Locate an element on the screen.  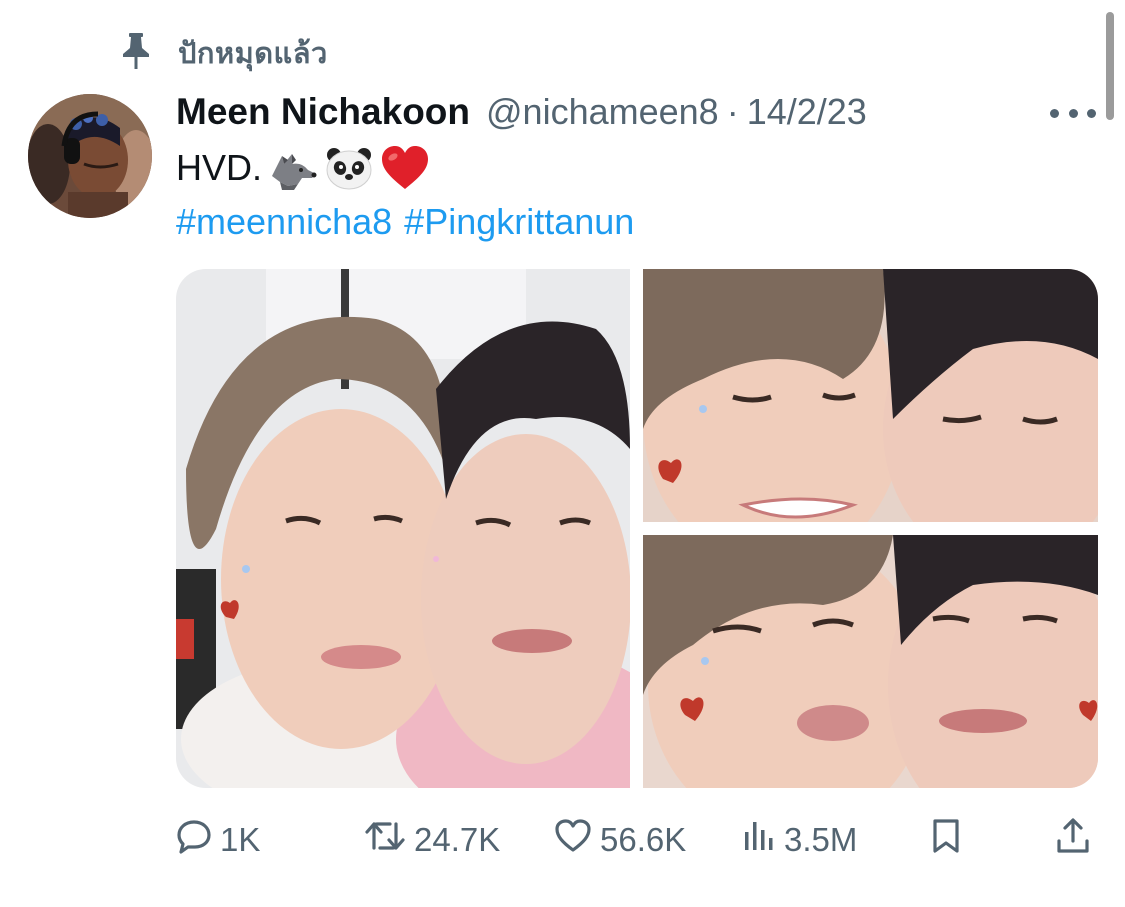
like-button: 56.6K is located at coordinates (620, 840).